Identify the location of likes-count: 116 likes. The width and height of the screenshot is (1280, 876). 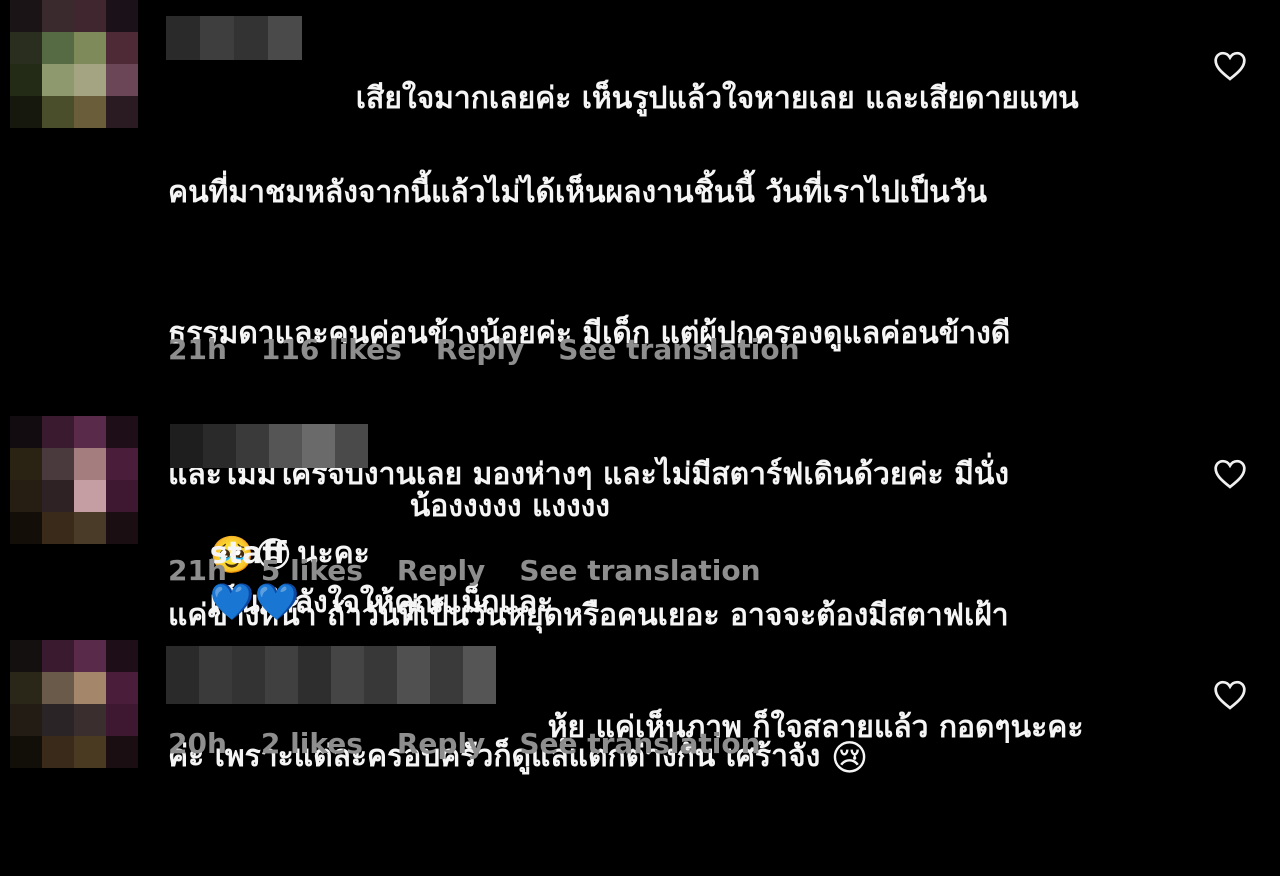
(331, 349).